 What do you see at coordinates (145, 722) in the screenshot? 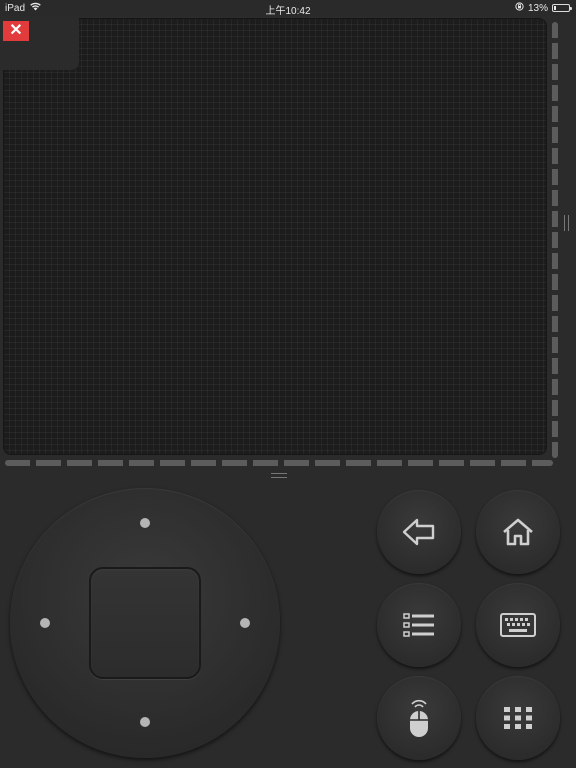
I see `dpad-down-button` at bounding box center [145, 722].